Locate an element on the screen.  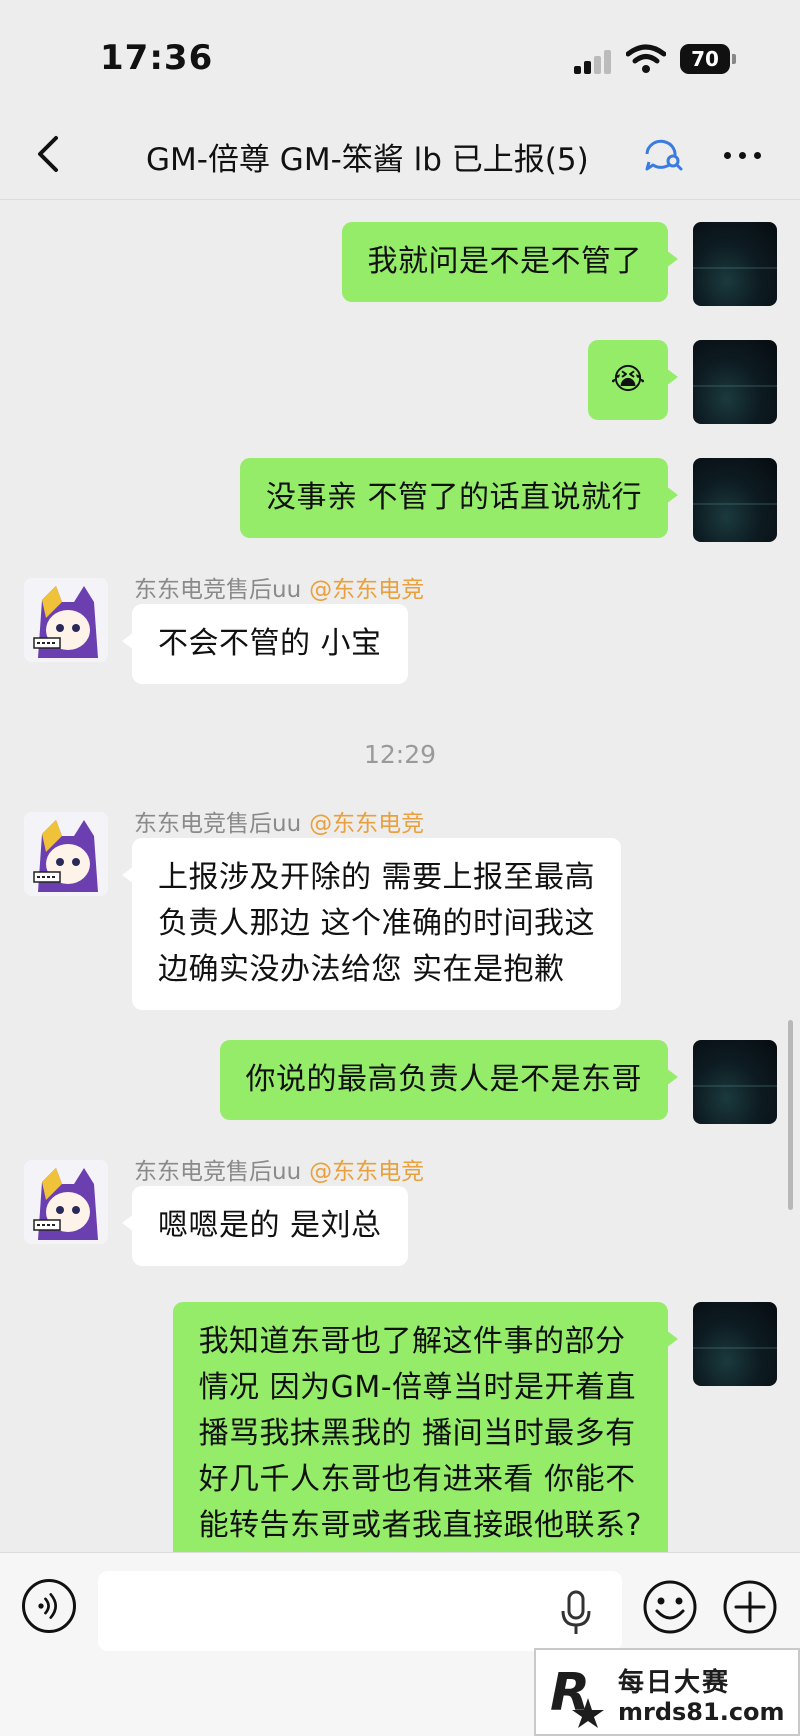
status-bar: 17:36 70 is located at coordinates (400, 55).